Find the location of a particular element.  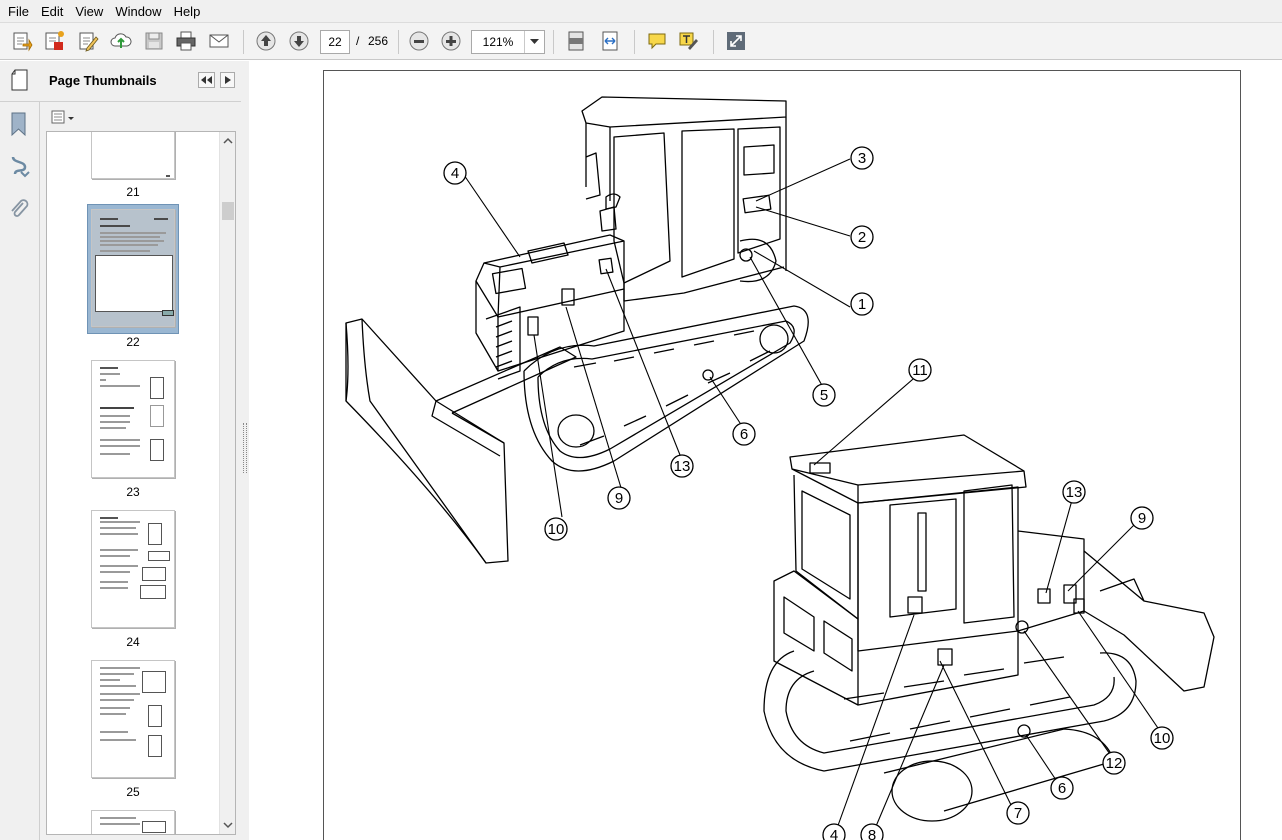

splitter-grip is located at coordinates (245, 448).